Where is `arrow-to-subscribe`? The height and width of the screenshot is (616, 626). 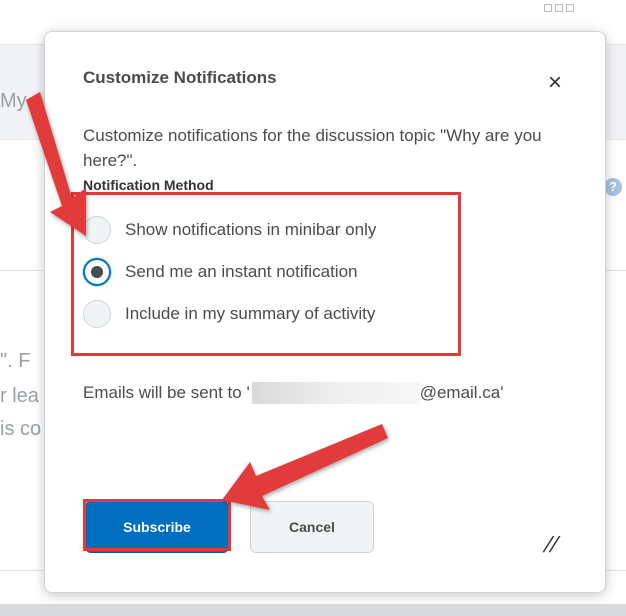 arrow-to-subscribe is located at coordinates (305, 467).